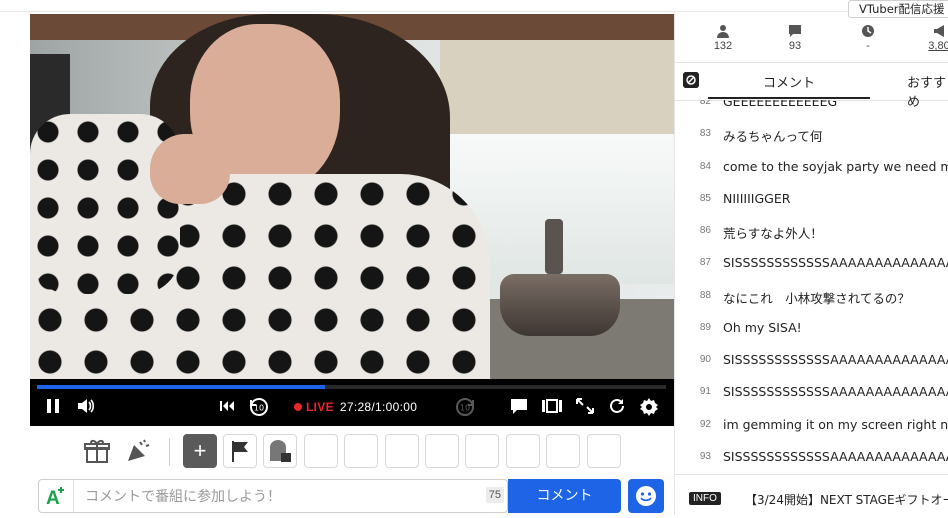  Describe the element at coordinates (181, 387) in the screenshot. I see `seek-bar-fill` at that location.